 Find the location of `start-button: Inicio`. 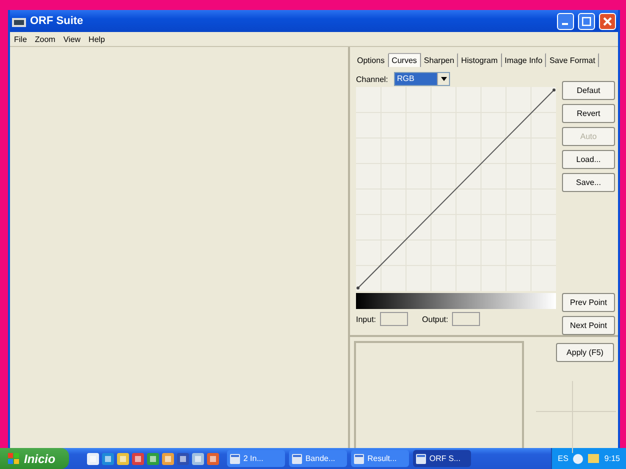

start-button: Inicio is located at coordinates (35, 458).